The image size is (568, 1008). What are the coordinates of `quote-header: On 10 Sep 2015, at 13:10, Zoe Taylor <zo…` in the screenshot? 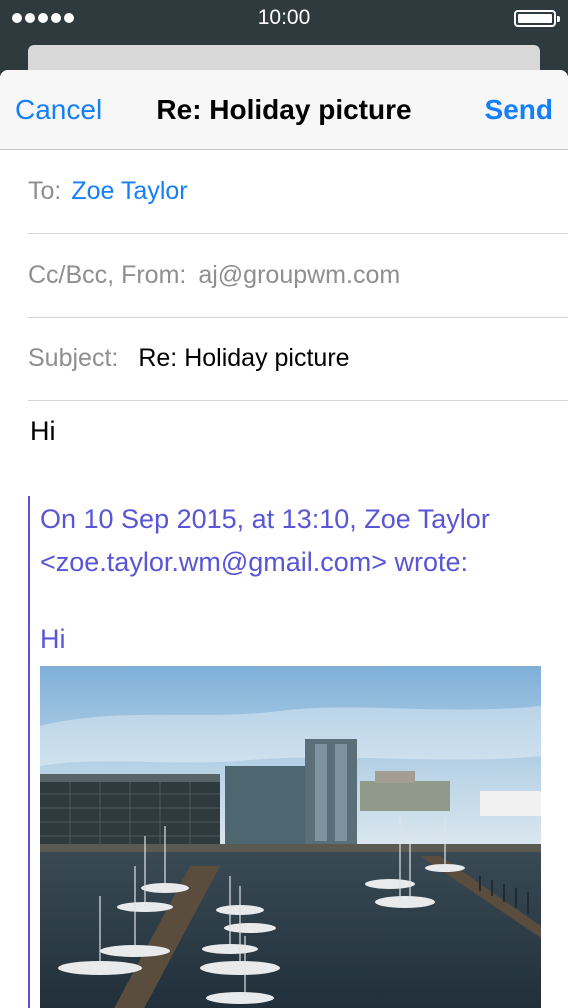 It's located at (300, 541).